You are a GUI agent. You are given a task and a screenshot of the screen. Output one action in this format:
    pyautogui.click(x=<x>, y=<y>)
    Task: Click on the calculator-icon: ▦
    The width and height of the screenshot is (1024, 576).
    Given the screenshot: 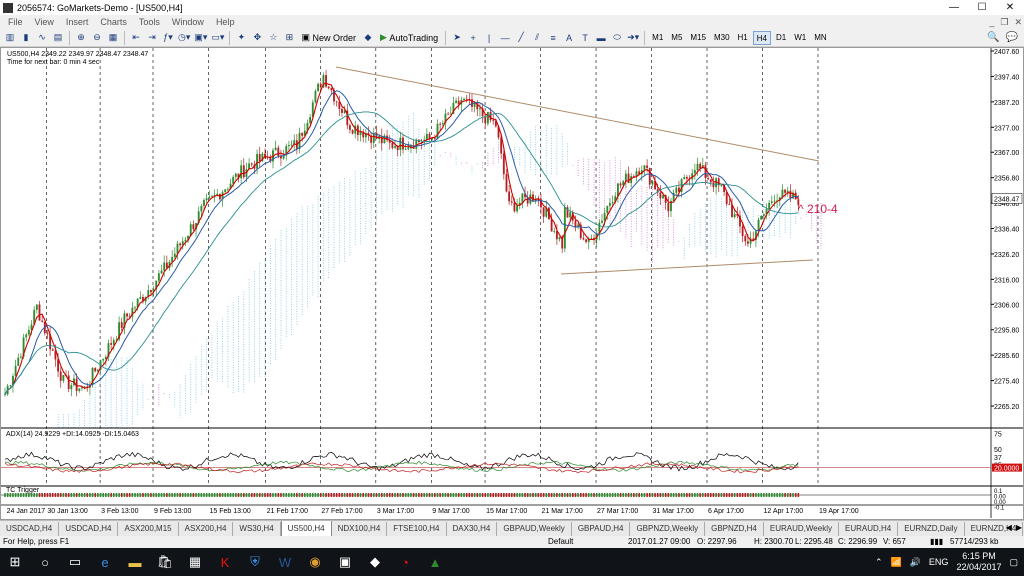 What is the action you would take?
    pyautogui.click(x=195, y=562)
    